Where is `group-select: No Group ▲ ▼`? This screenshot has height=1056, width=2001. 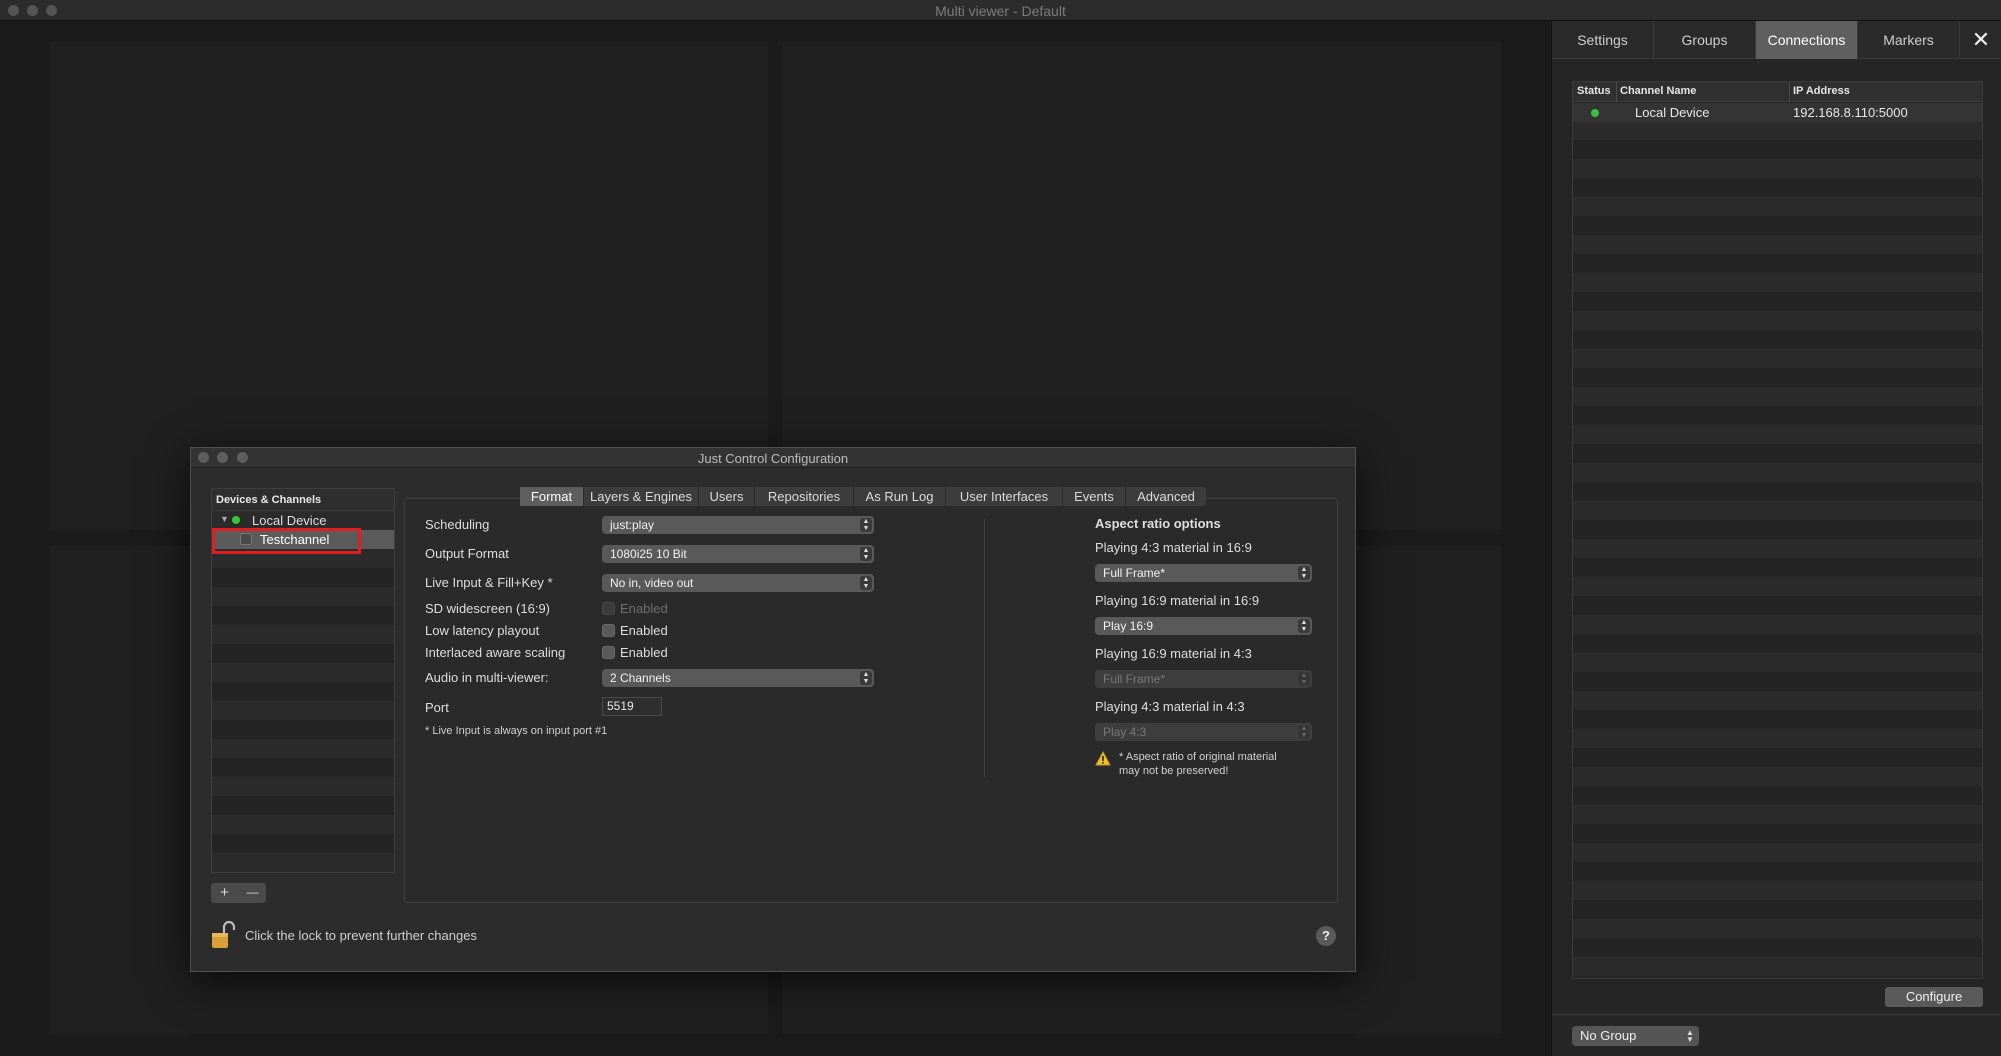 group-select: No Group ▲ ▼ is located at coordinates (1635, 1036).